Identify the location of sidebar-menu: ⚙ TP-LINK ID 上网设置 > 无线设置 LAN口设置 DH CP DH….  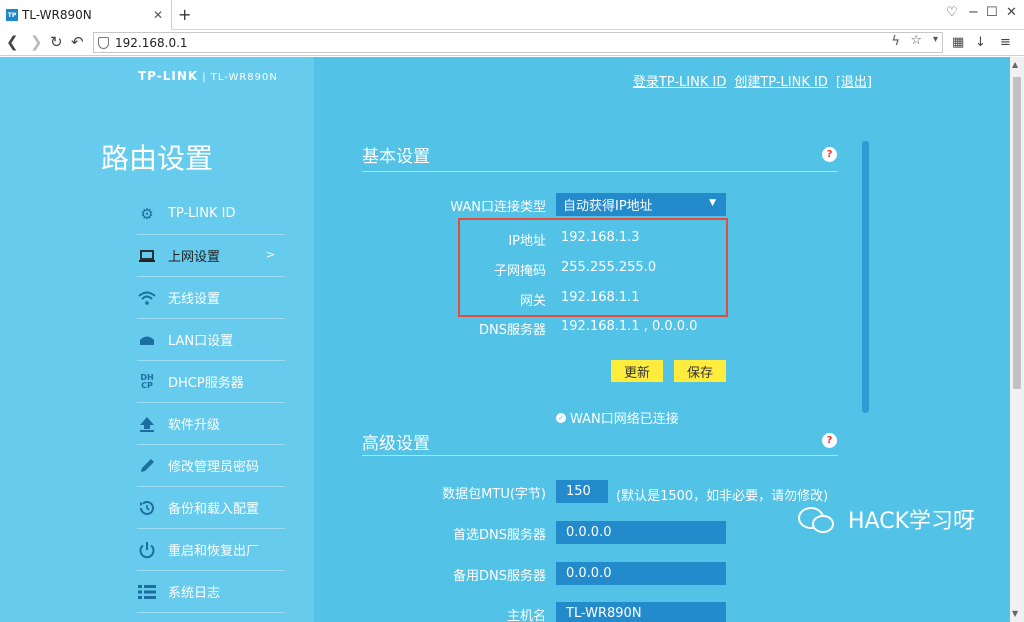
(211, 403).